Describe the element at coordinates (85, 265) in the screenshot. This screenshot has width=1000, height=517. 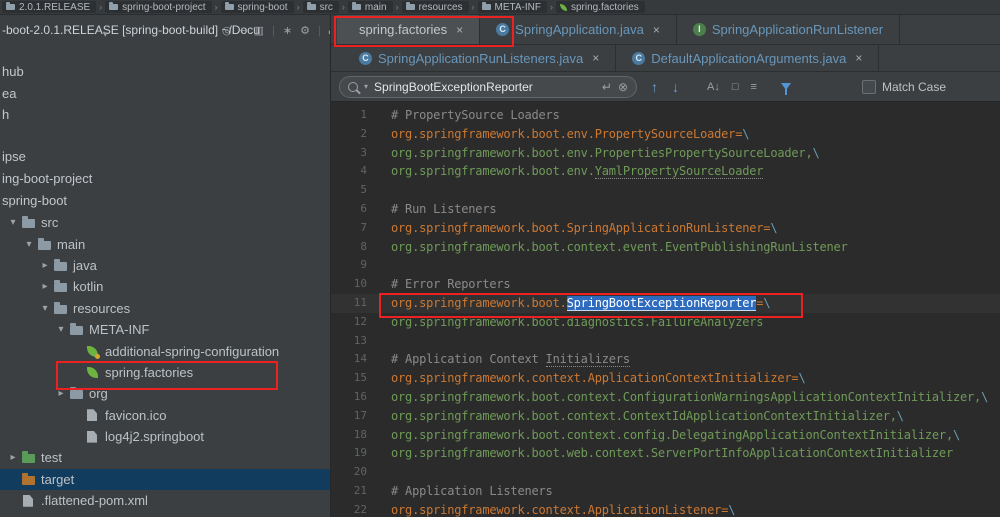
I see `tree-item-label: java` at that location.